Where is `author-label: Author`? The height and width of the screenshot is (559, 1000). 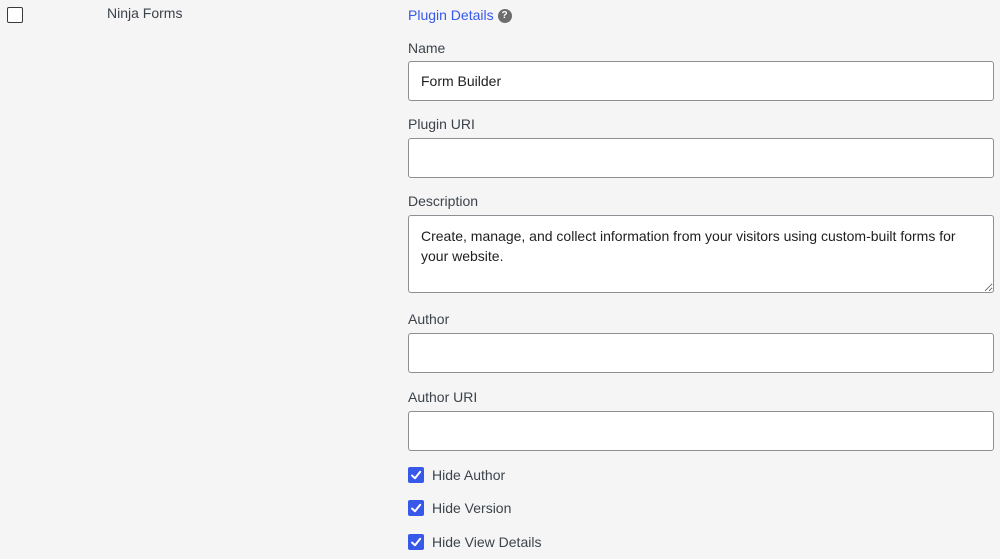
author-label: Author is located at coordinates (429, 319).